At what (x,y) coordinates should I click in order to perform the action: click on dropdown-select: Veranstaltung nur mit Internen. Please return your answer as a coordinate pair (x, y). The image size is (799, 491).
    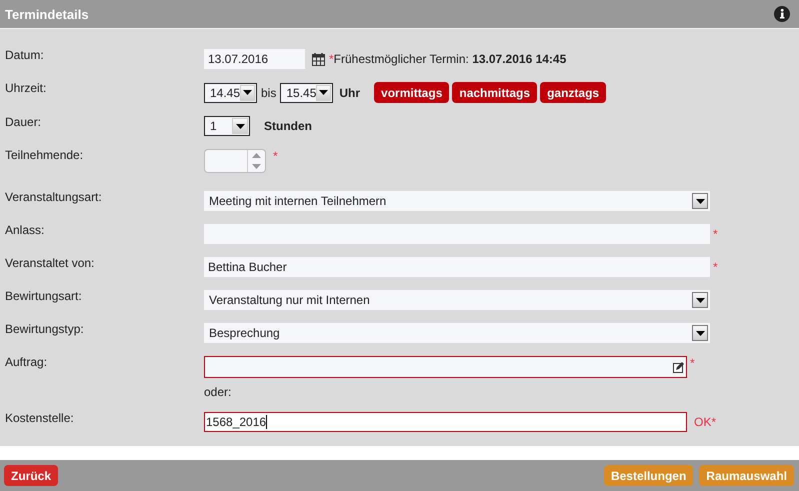
    Looking at the image, I should click on (457, 300).